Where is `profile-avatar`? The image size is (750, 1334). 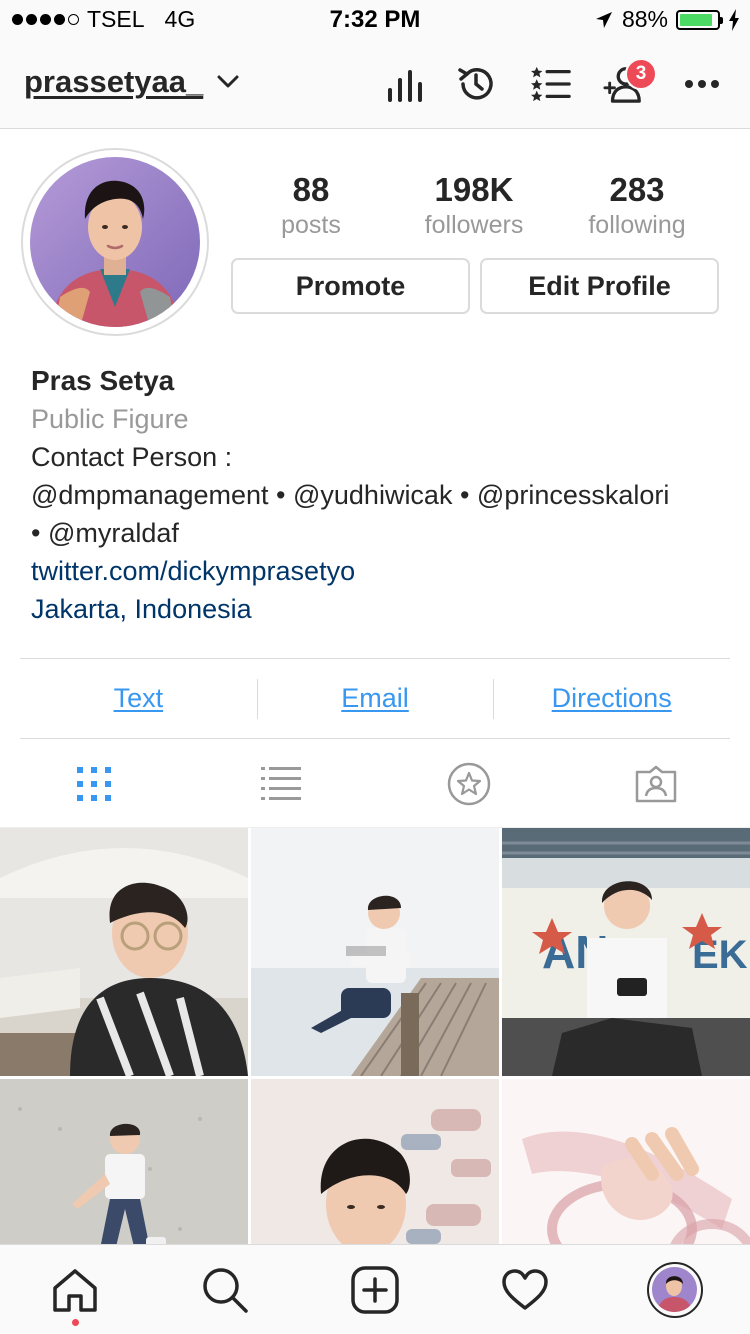
profile-avatar is located at coordinates (115, 242).